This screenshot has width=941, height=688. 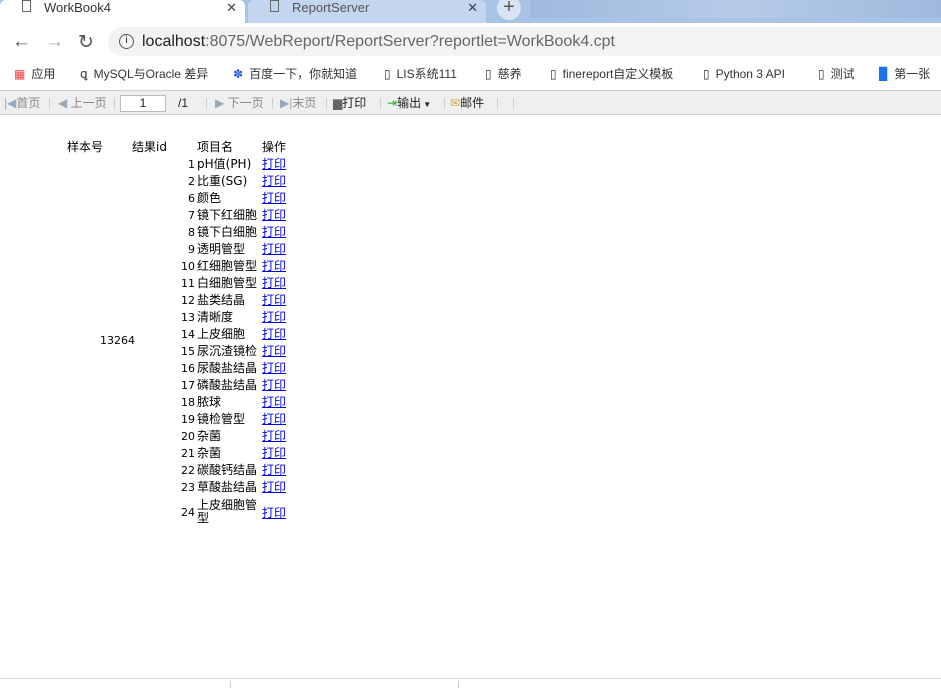 I want to click on result-id-cell: 1, so click(x=191, y=164).